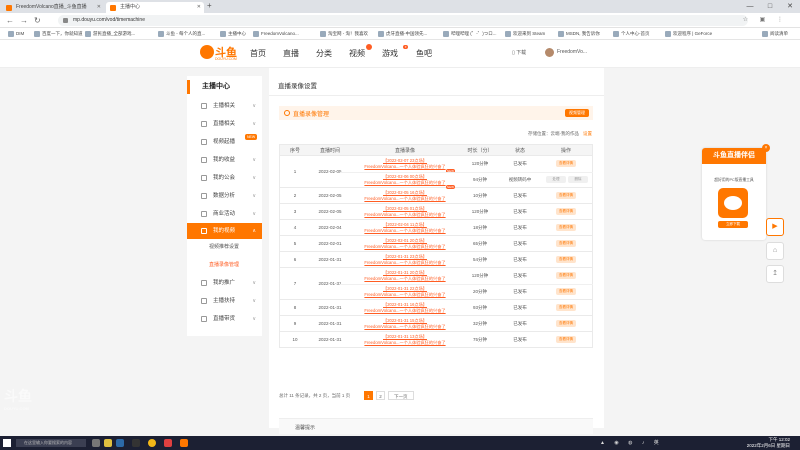 This screenshot has width=800, height=450. I want to click on bookmark-item: 主播中心, so click(233, 34).